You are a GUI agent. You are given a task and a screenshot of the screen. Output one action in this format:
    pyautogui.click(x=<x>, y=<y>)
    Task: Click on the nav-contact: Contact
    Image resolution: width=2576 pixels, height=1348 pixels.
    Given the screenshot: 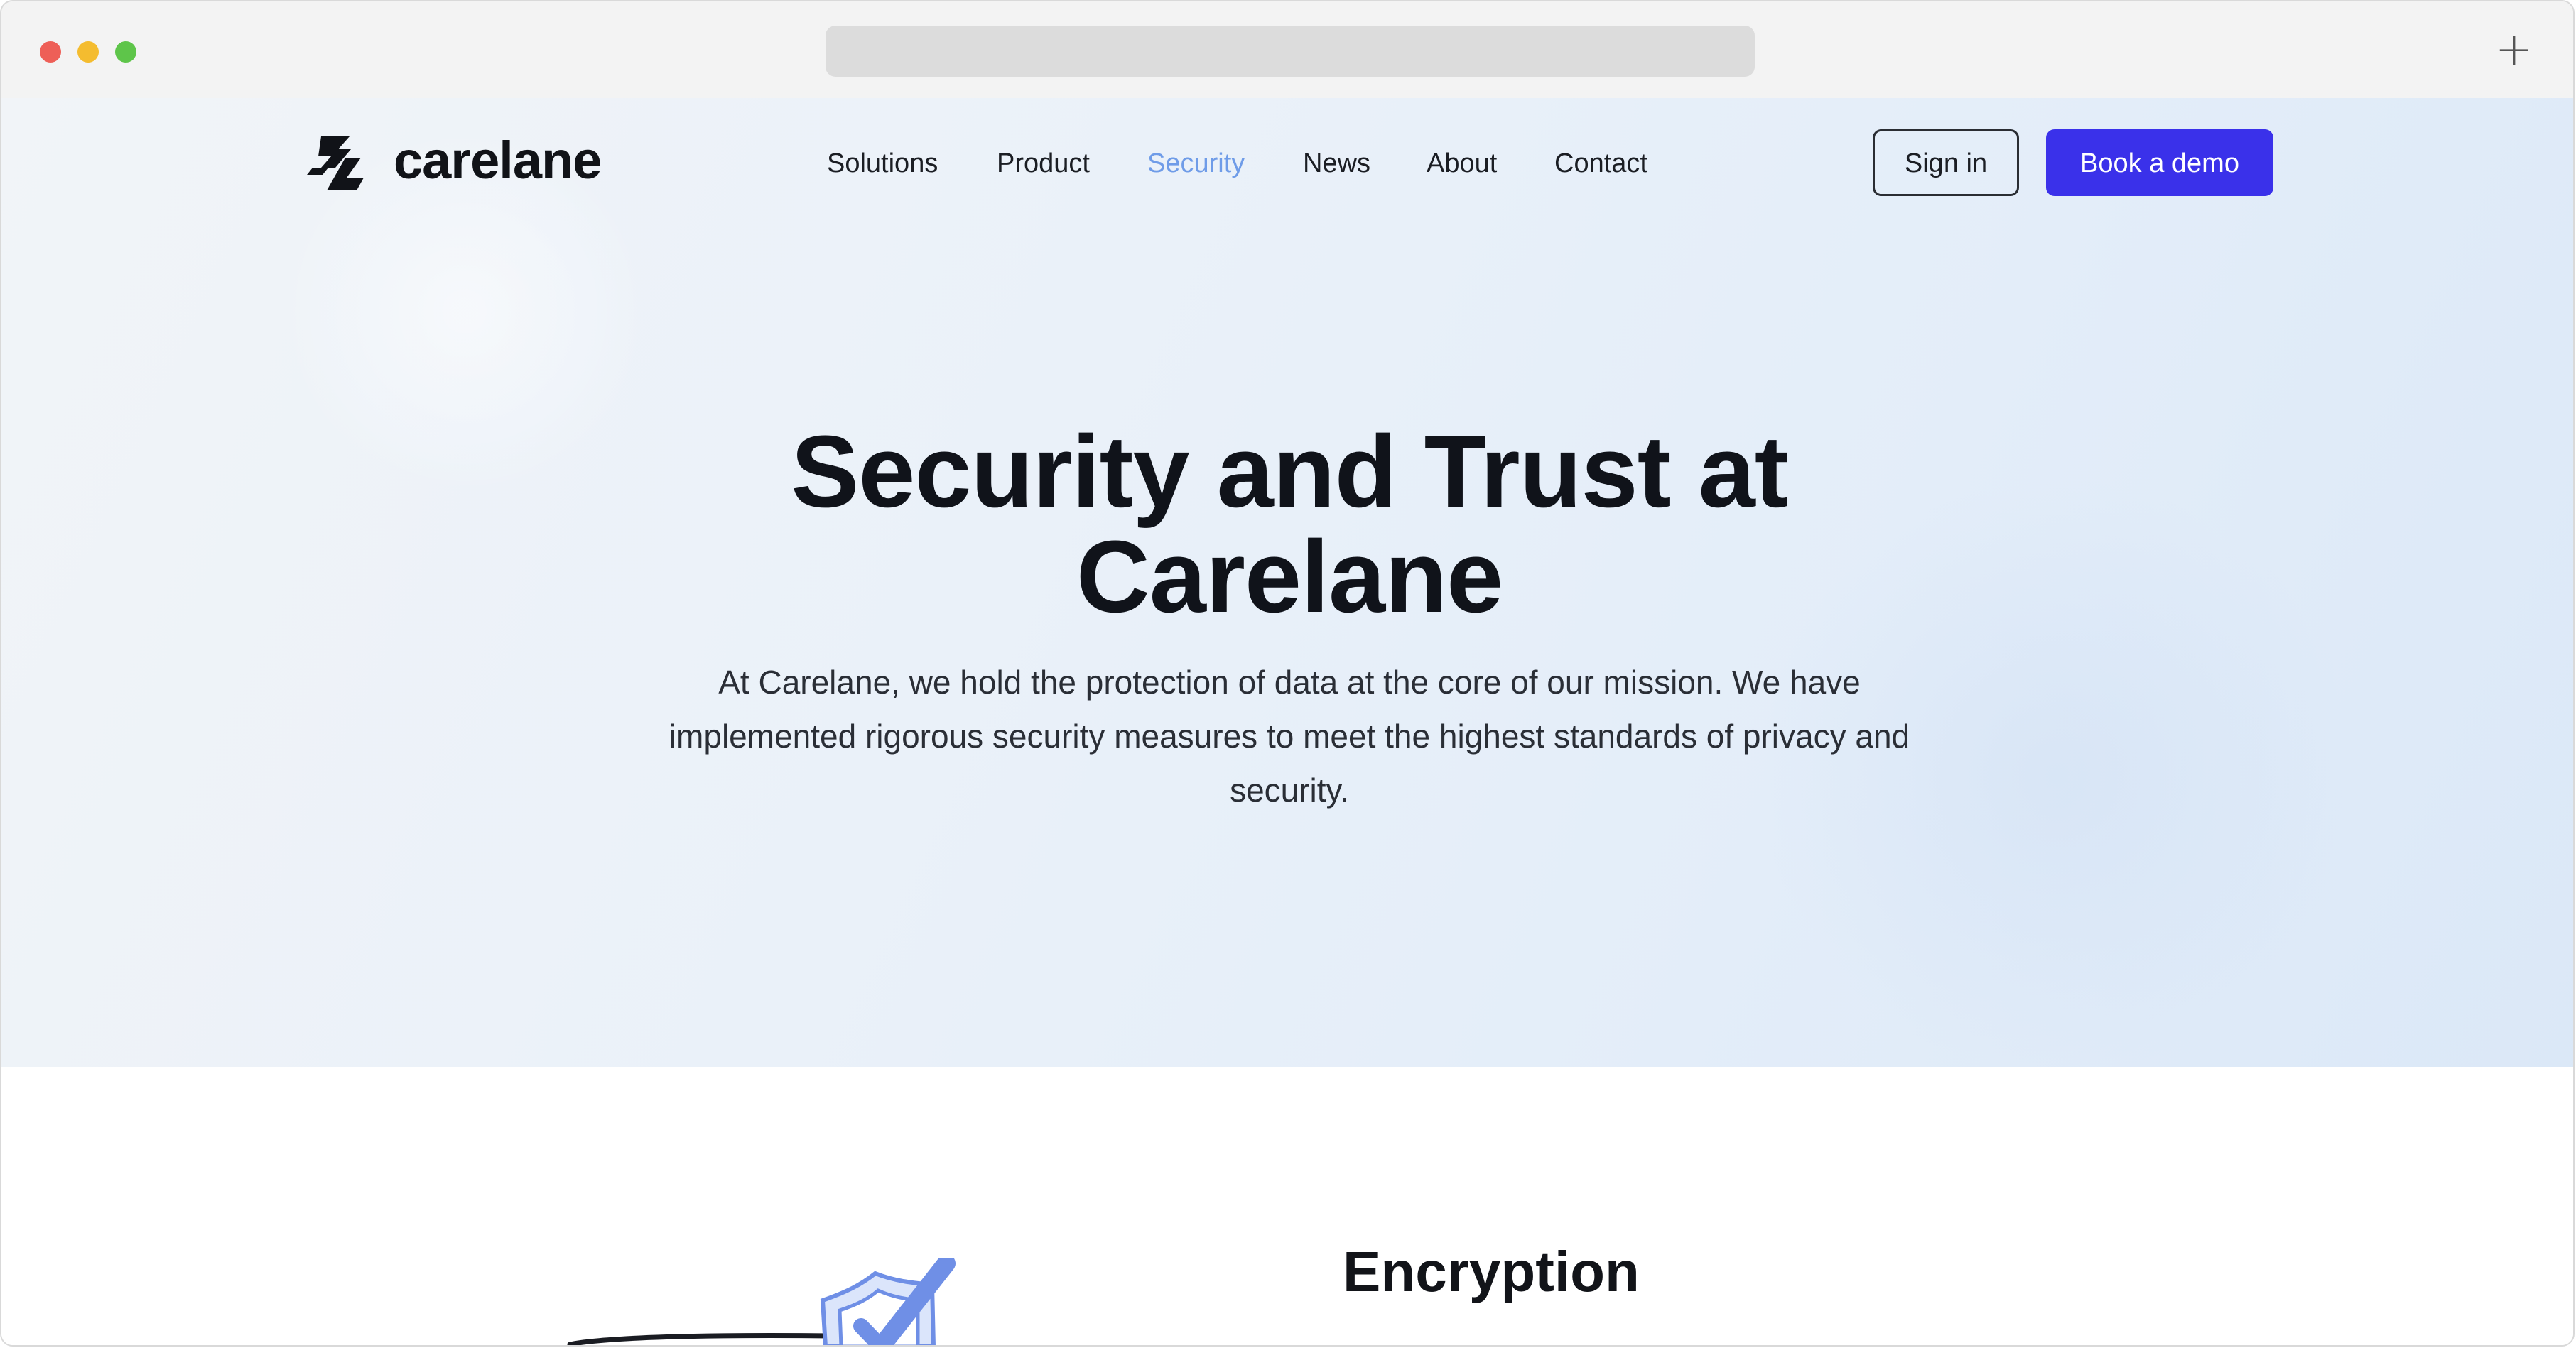 What is the action you would take?
    pyautogui.click(x=1600, y=163)
    